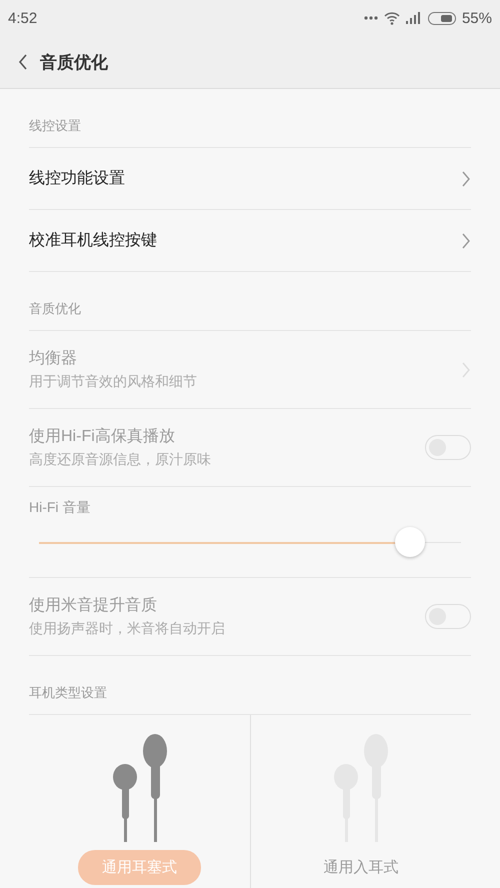  Describe the element at coordinates (23, 18) in the screenshot. I see `status-time: 4:52` at that location.